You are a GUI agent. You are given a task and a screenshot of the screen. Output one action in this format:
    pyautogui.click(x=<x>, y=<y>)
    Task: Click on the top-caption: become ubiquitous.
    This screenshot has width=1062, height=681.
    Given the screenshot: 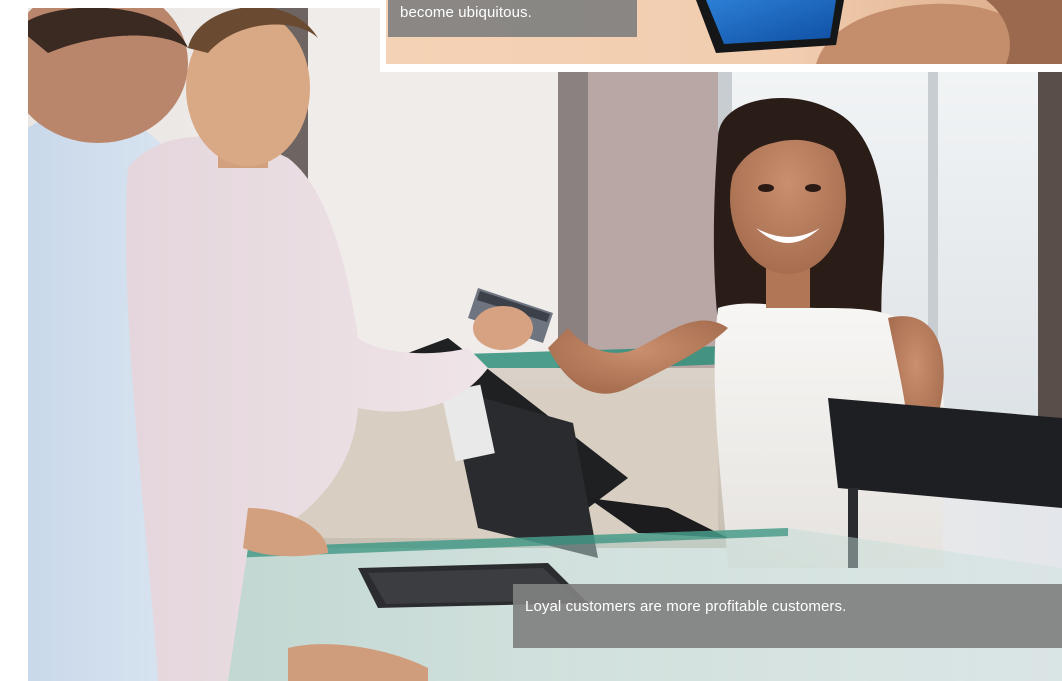 What is the action you would take?
    pyautogui.click(x=512, y=18)
    